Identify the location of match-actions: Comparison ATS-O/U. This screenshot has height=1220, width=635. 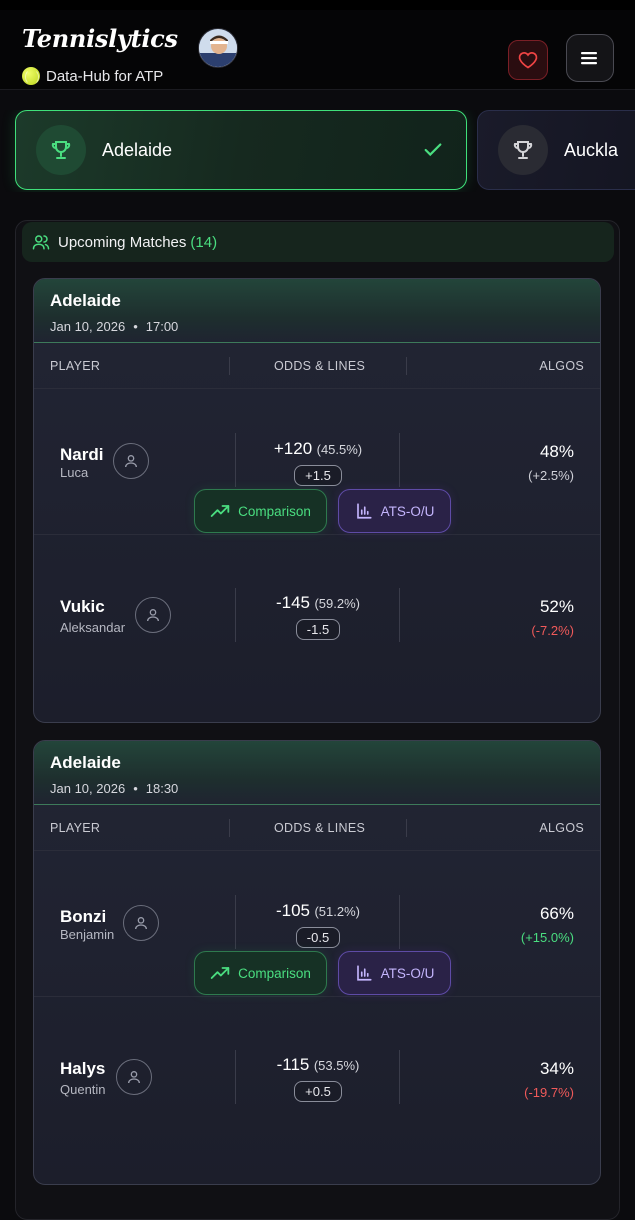
(317, 983).